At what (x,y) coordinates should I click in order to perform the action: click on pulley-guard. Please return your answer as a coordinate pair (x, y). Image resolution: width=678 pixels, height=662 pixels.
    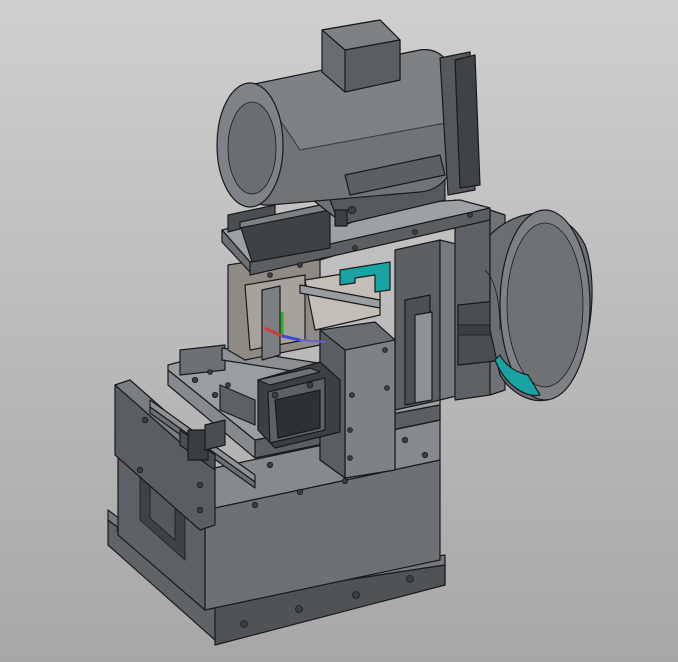
    Looking at the image, I should click on (538, 305).